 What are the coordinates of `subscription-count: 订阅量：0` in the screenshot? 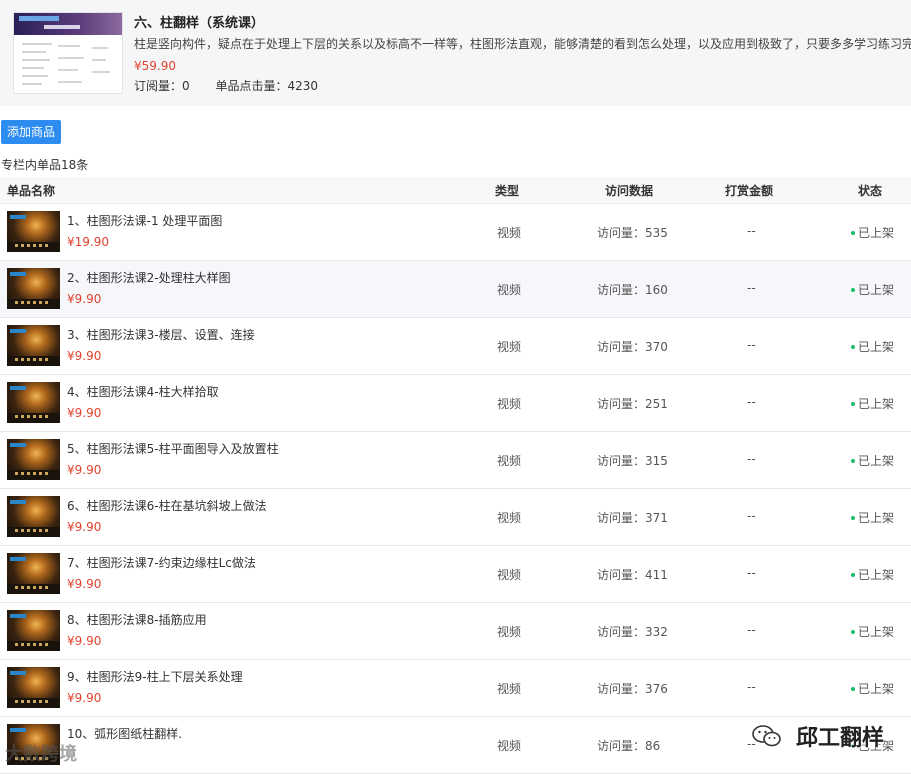 It's located at (162, 86).